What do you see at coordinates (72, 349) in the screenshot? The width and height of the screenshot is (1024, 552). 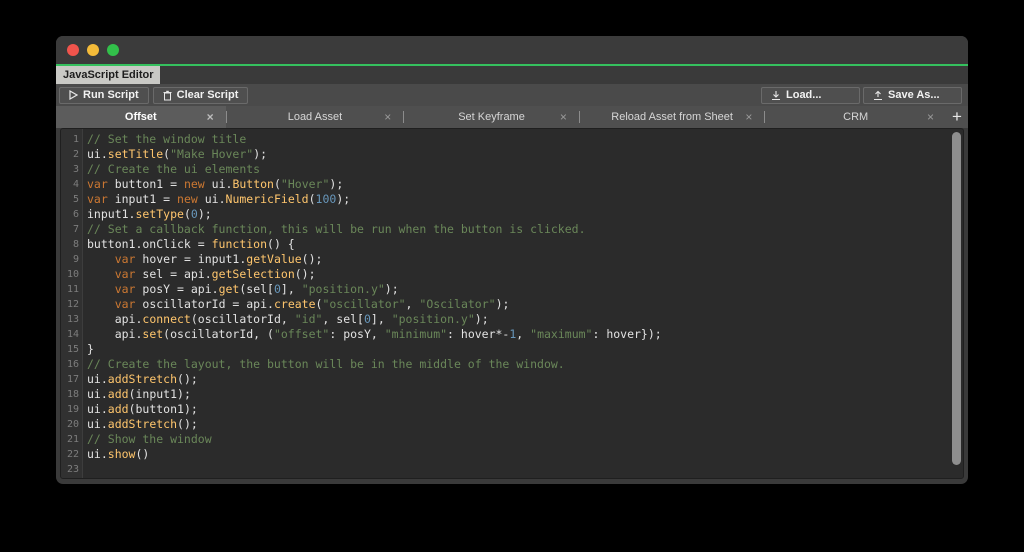 I see `line-number: 15` at bounding box center [72, 349].